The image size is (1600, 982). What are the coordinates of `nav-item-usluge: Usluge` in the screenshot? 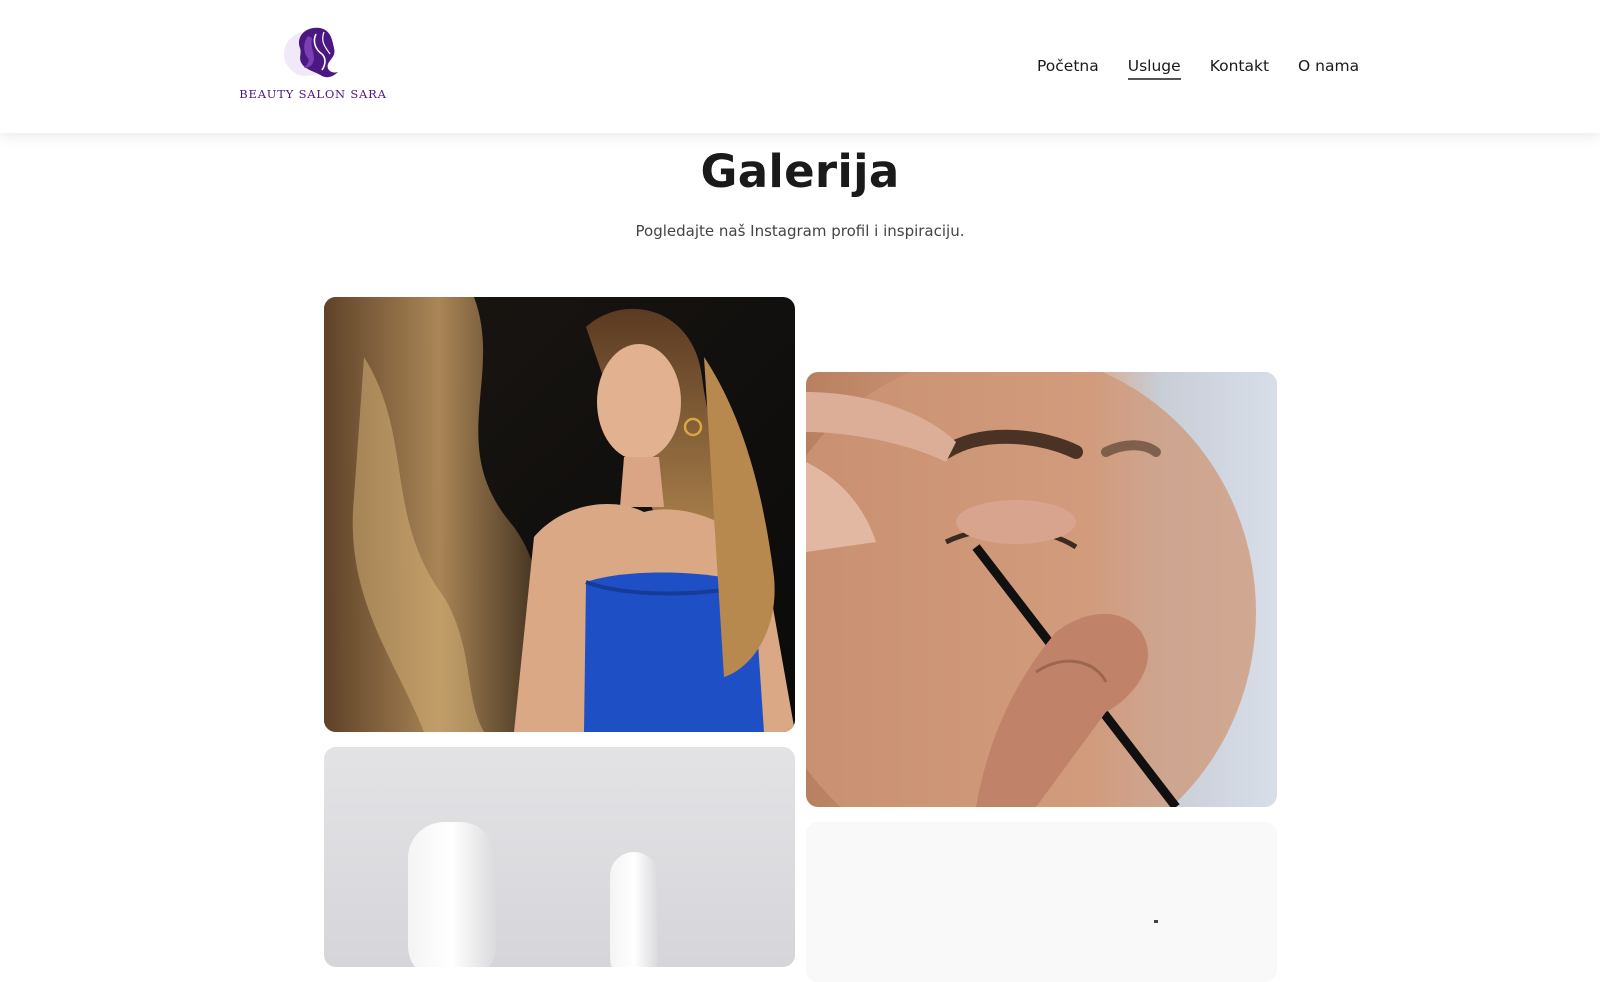 It's located at (1154, 67).